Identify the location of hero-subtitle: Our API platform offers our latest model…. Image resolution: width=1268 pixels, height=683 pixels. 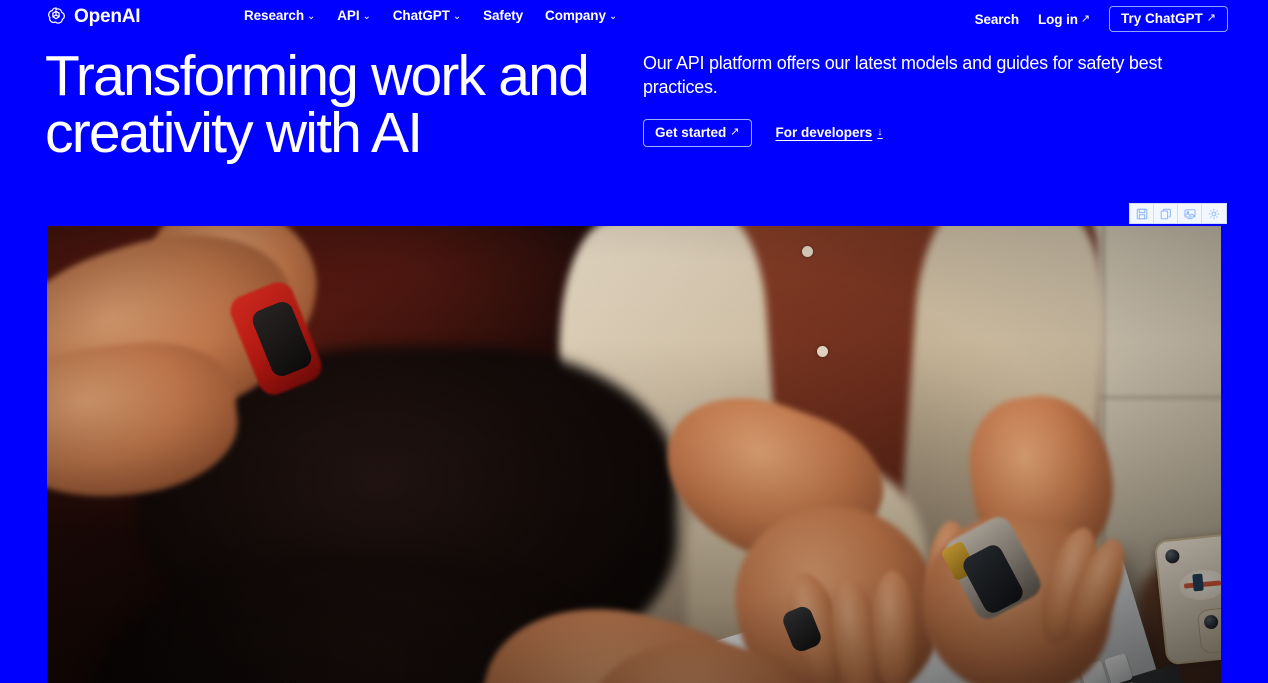
(902, 75).